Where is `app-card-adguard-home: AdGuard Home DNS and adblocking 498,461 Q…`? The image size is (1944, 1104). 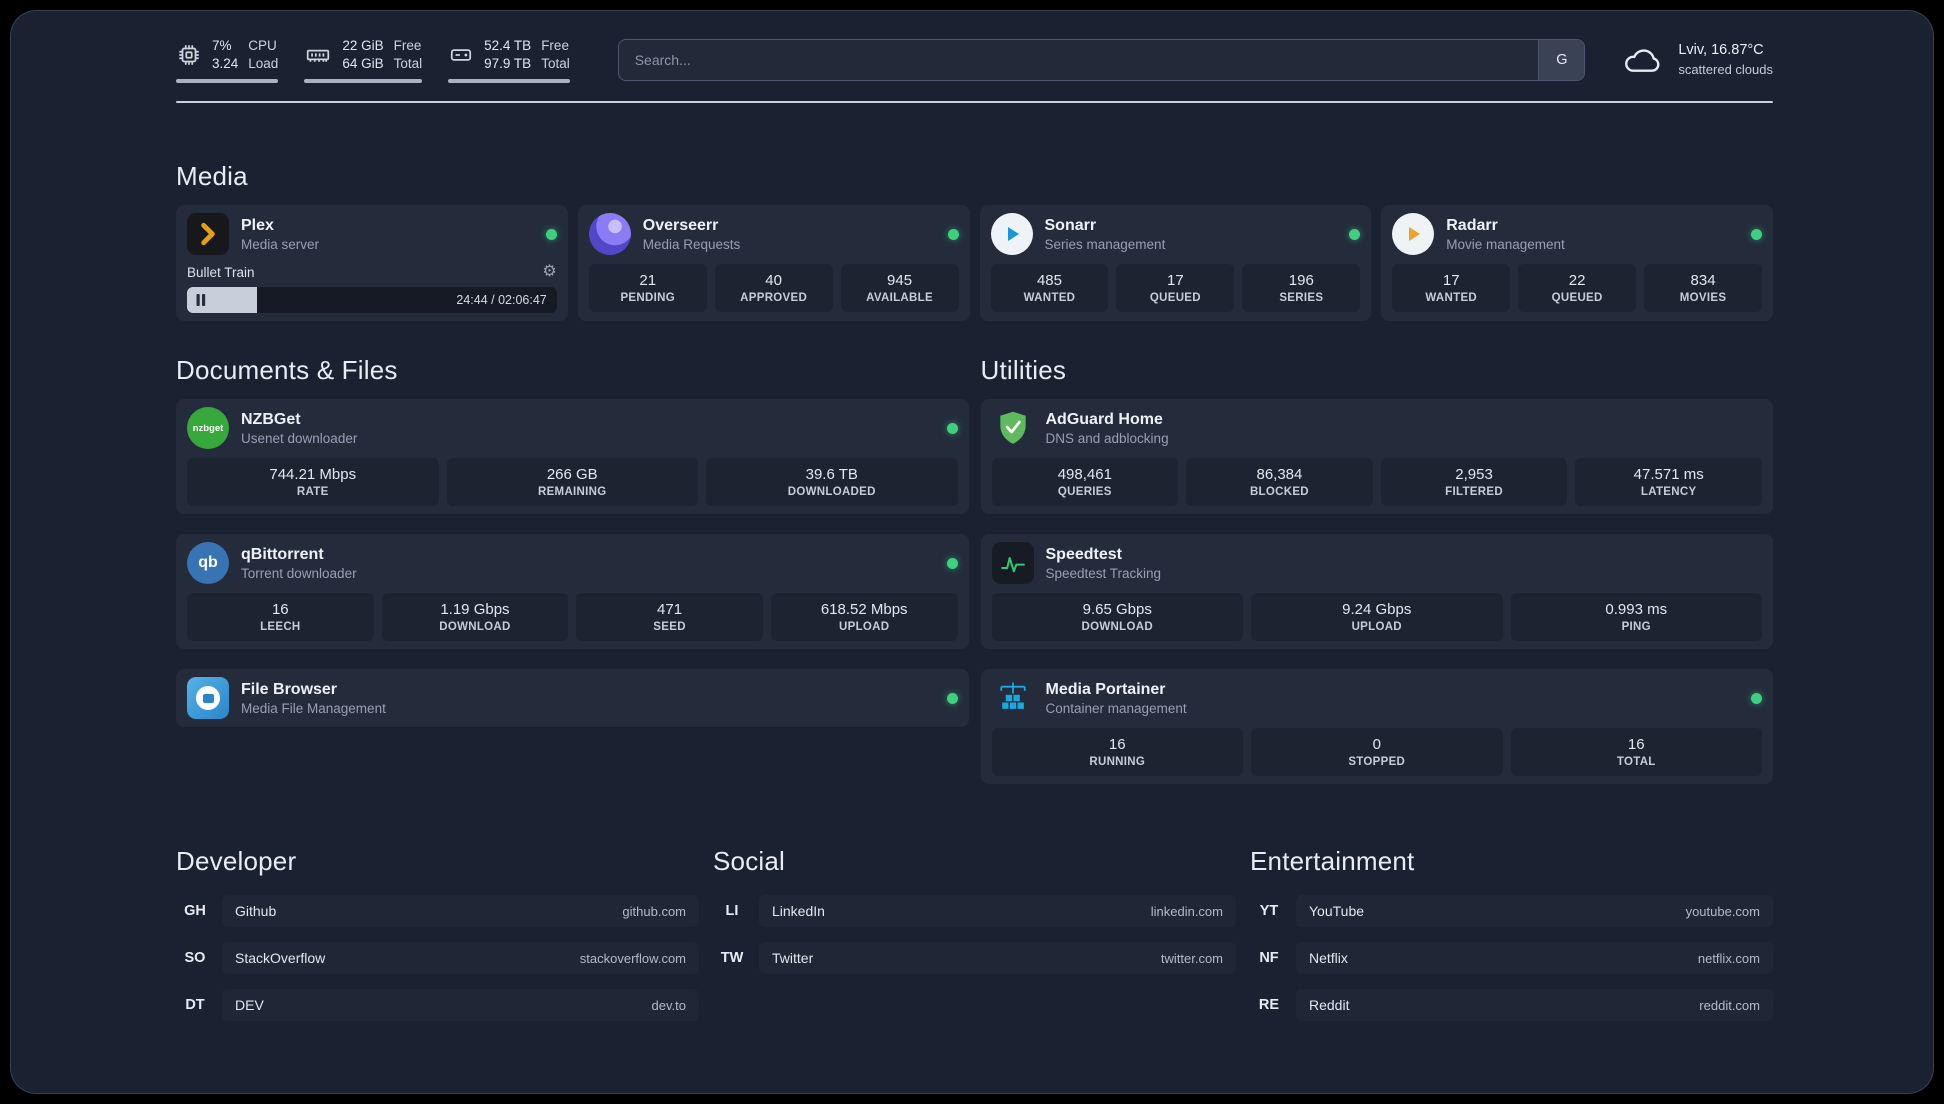
app-card-adguard-home: AdGuard Home DNS and adblocking 498,461 Q… is located at coordinates (1376, 457).